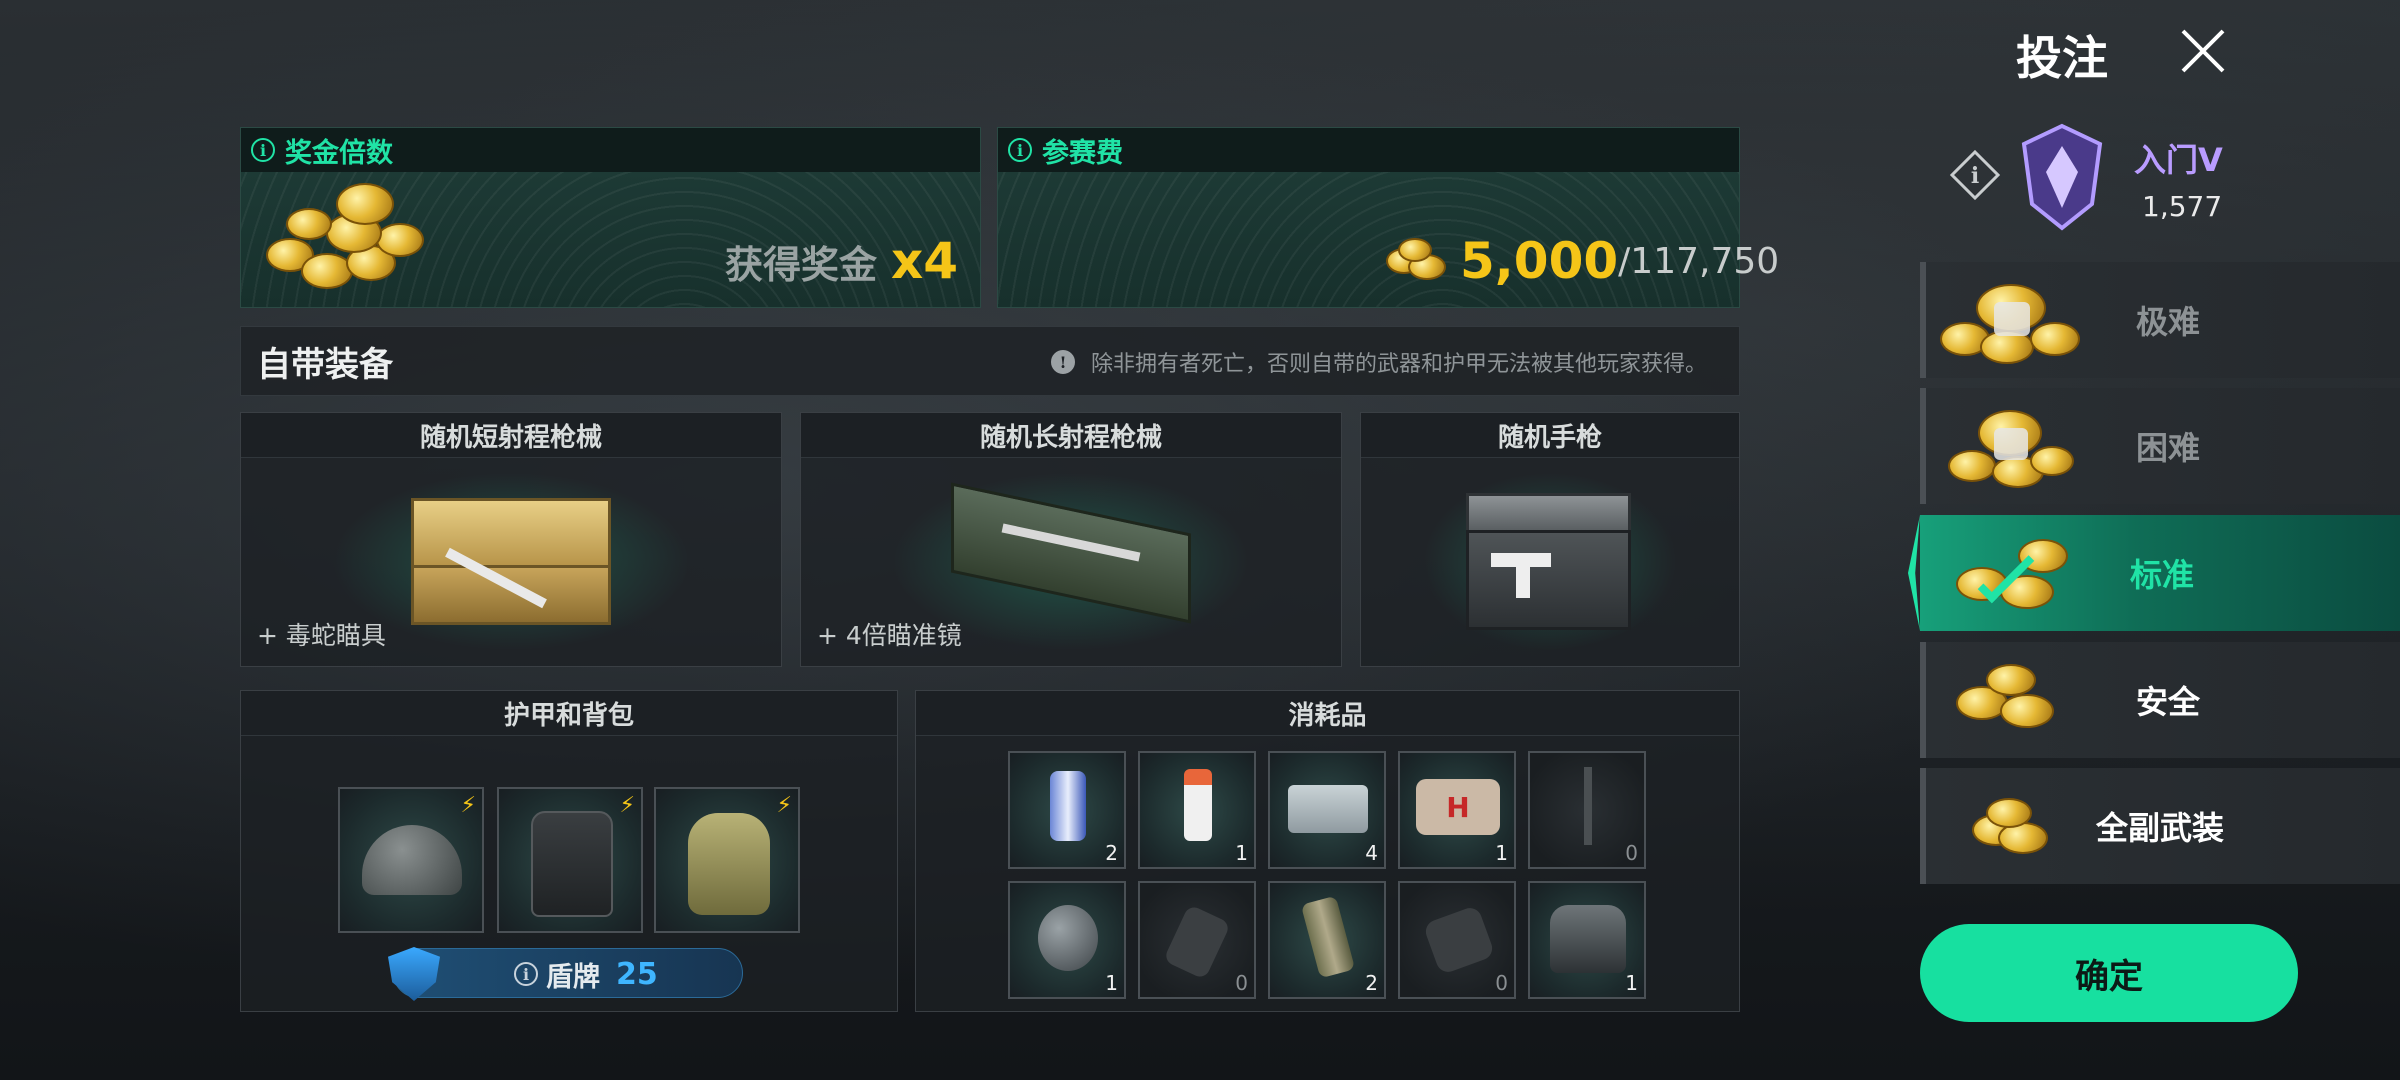 The height and width of the screenshot is (1080, 2400). Describe the element at coordinates (1388, 217) in the screenshot. I see `entry-fee-card: i 参赛费 5,000 /117,750` at that location.